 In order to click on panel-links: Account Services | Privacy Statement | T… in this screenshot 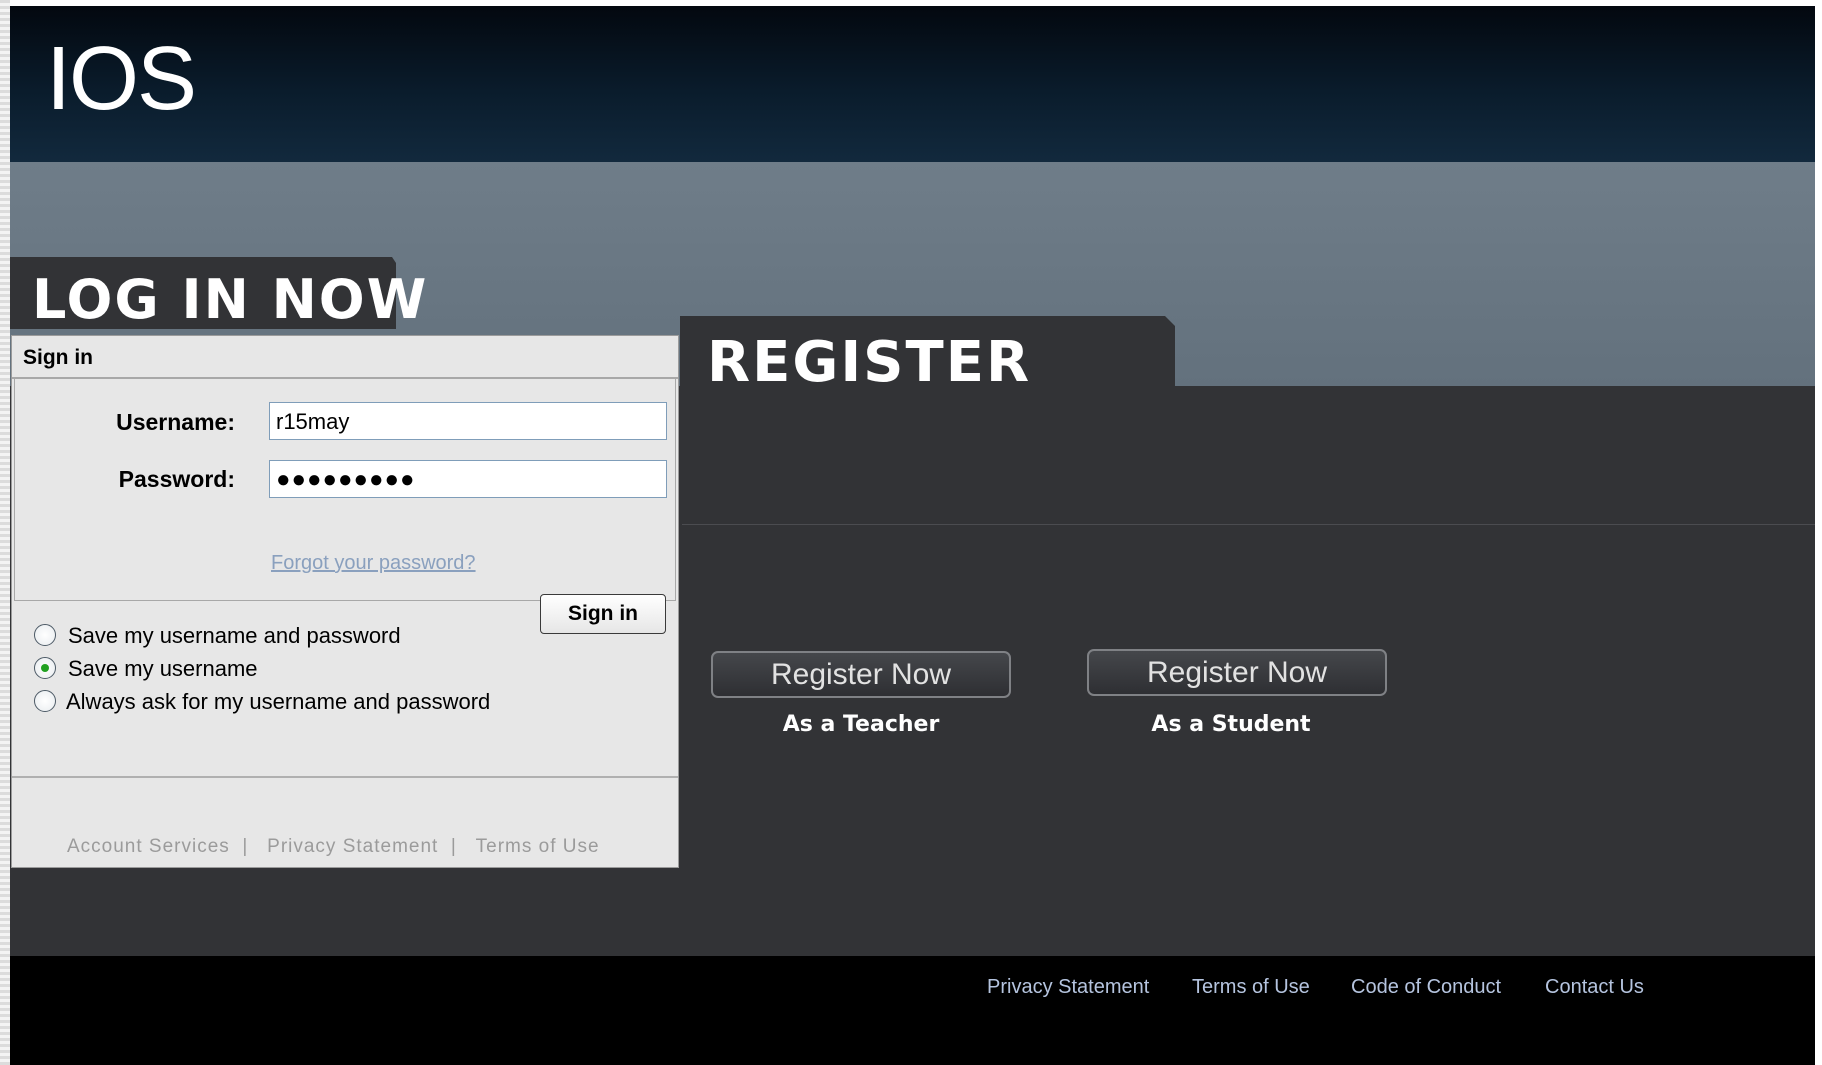, I will do `click(333, 847)`.